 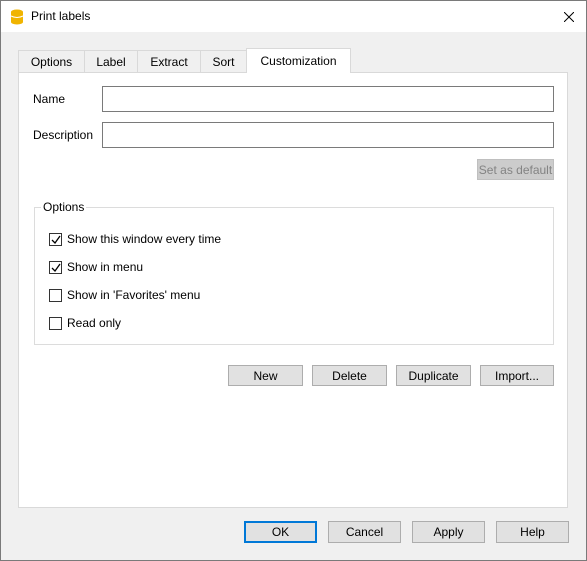 What do you see at coordinates (364, 532) in the screenshot?
I see `cancel-button: Cancel` at bounding box center [364, 532].